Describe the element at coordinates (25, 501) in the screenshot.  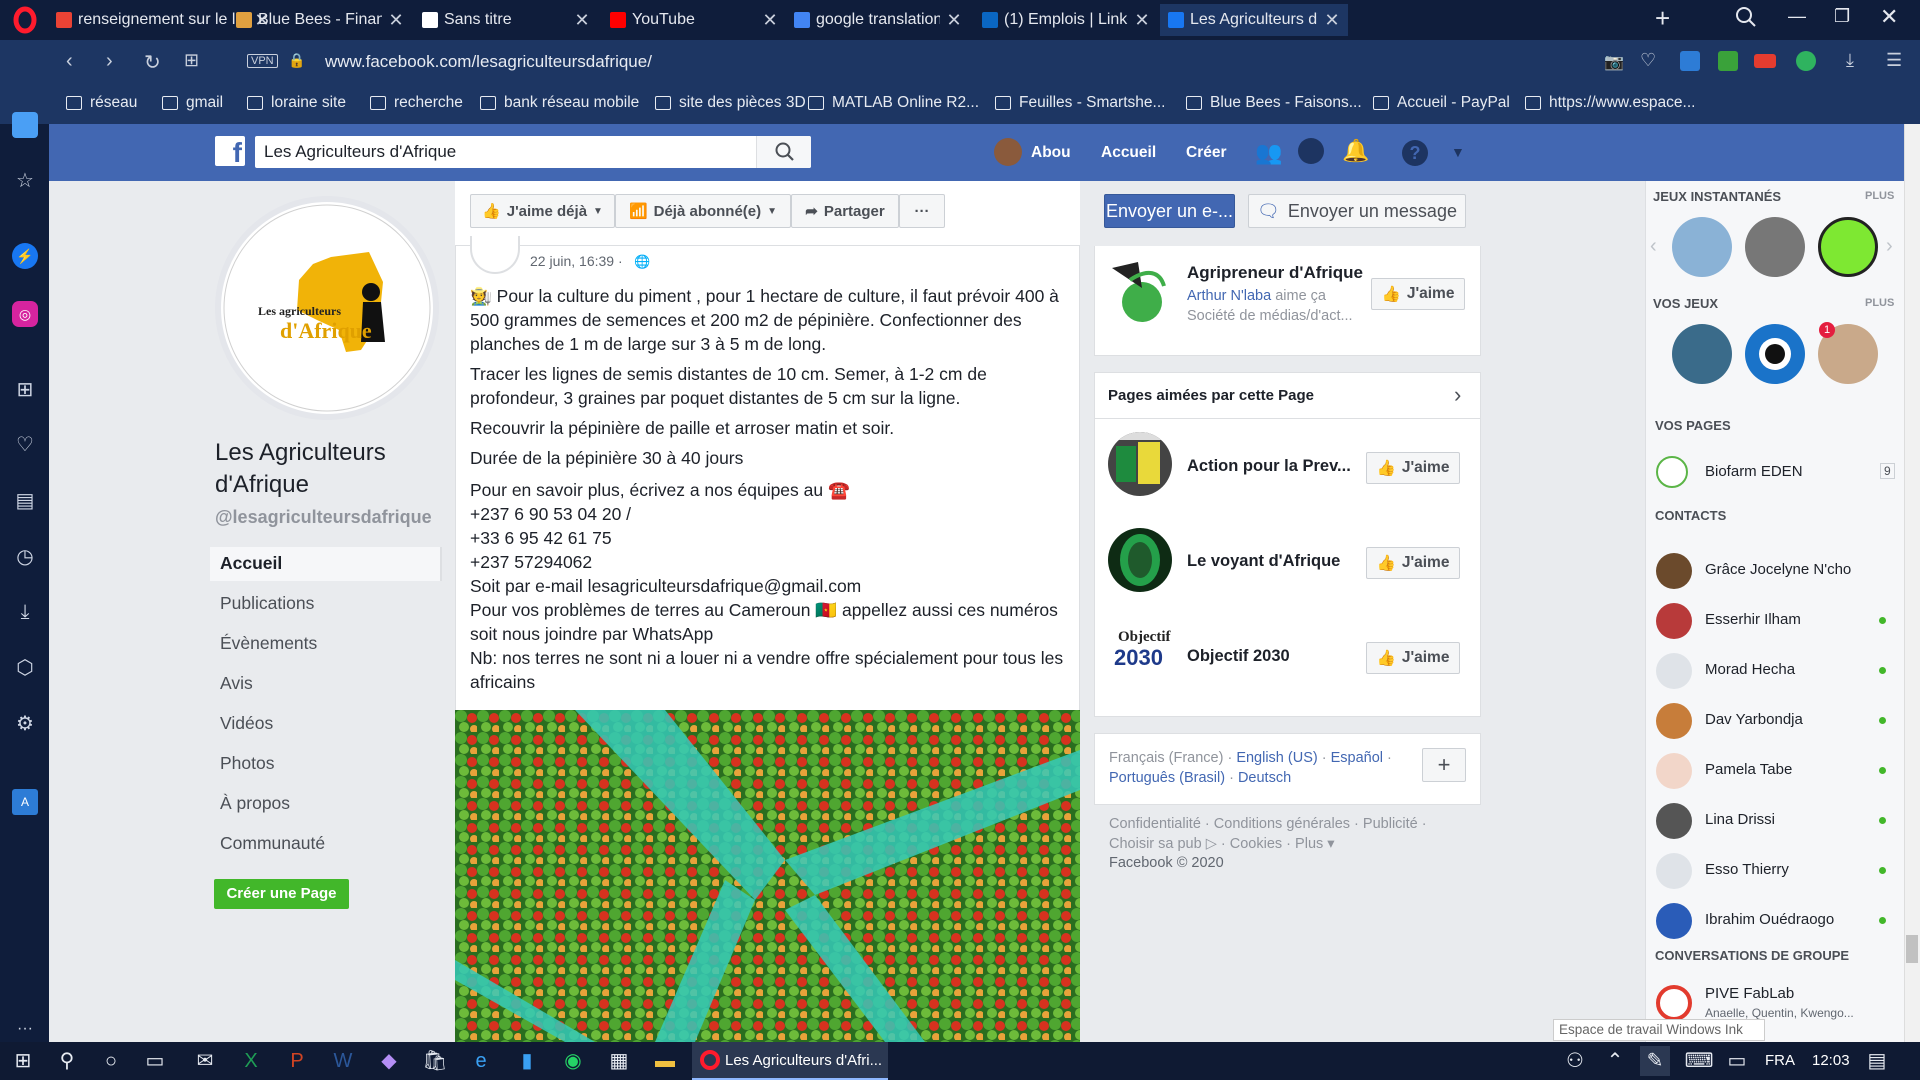
I see `news-icon: ▤` at that location.